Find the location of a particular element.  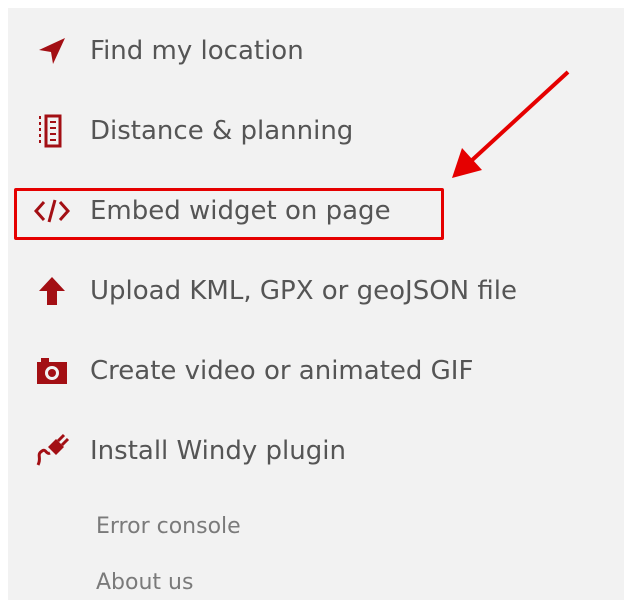

error-console-link: Error console is located at coordinates (168, 527).